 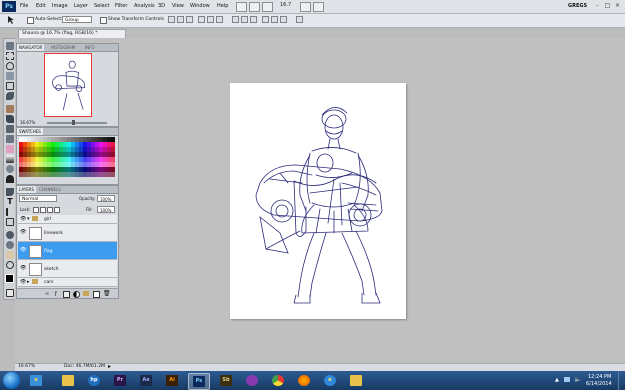 What do you see at coordinates (77, 123) in the screenshot?
I see `navigator-zoom-slider` at bounding box center [77, 123].